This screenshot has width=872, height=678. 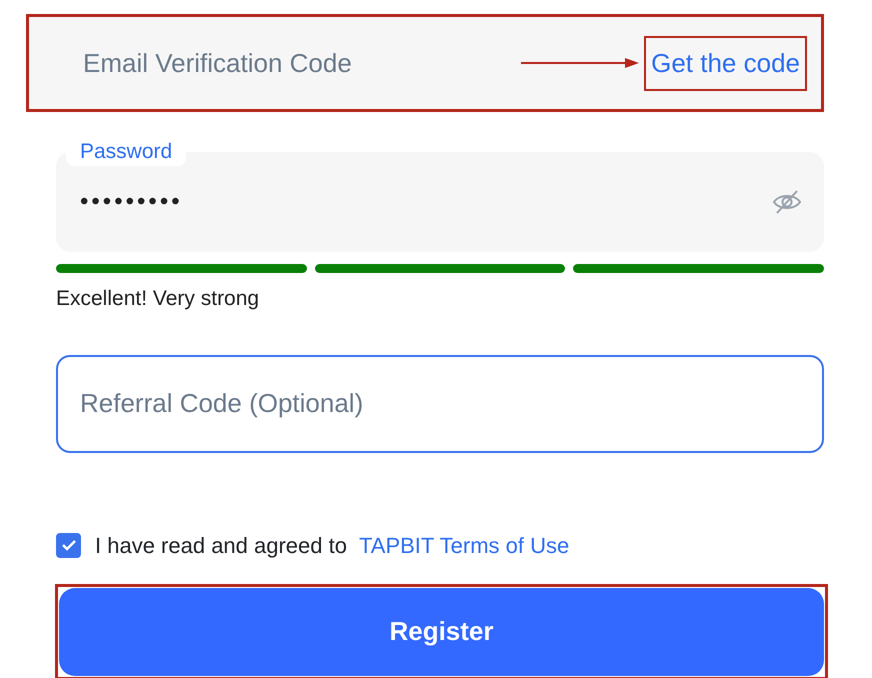 I want to click on check-icon, so click(x=68, y=545).